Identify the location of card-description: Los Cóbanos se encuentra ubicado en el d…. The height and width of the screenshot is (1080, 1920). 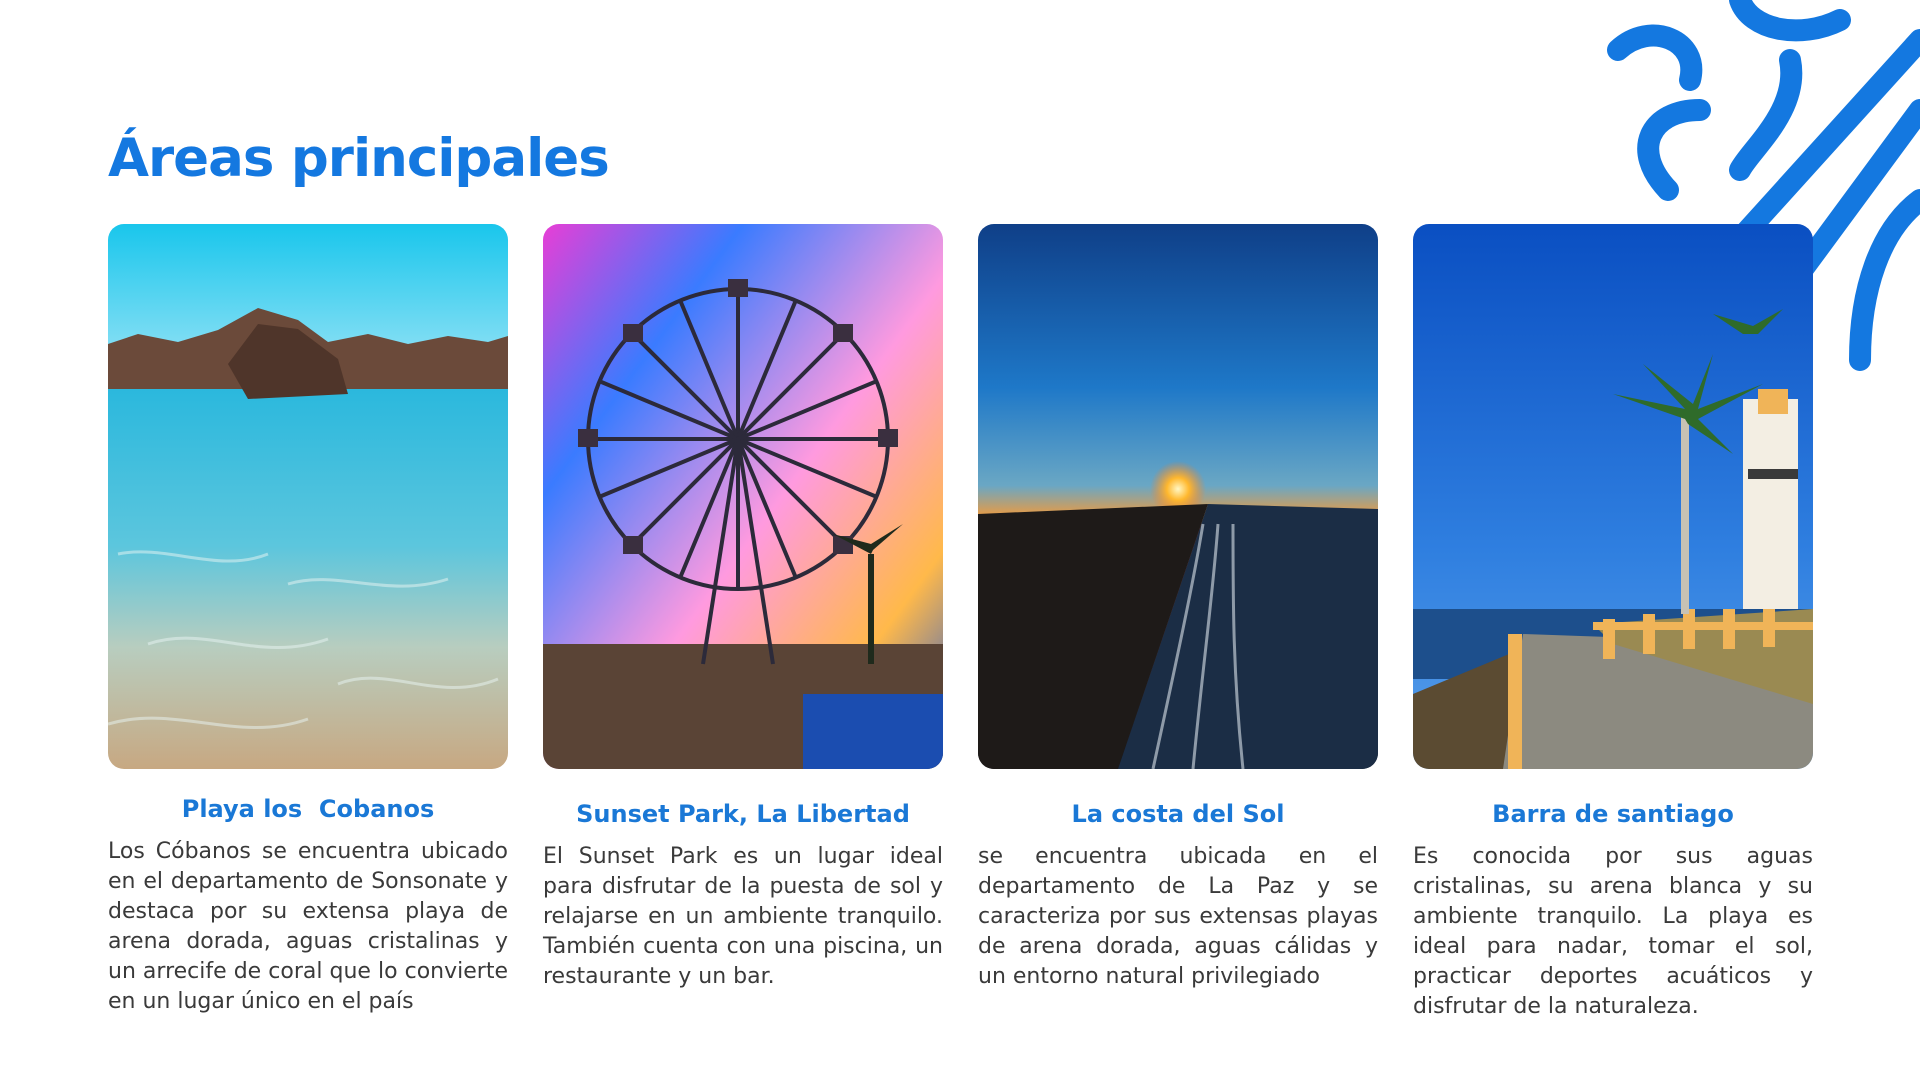
(308, 926).